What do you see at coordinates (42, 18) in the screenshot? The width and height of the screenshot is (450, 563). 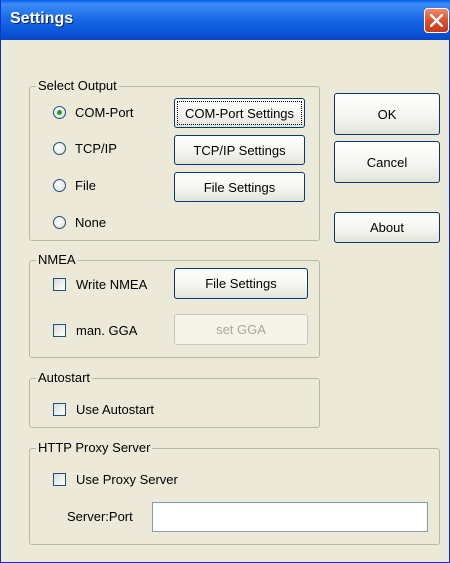 I see `window-title: Settings` at bounding box center [42, 18].